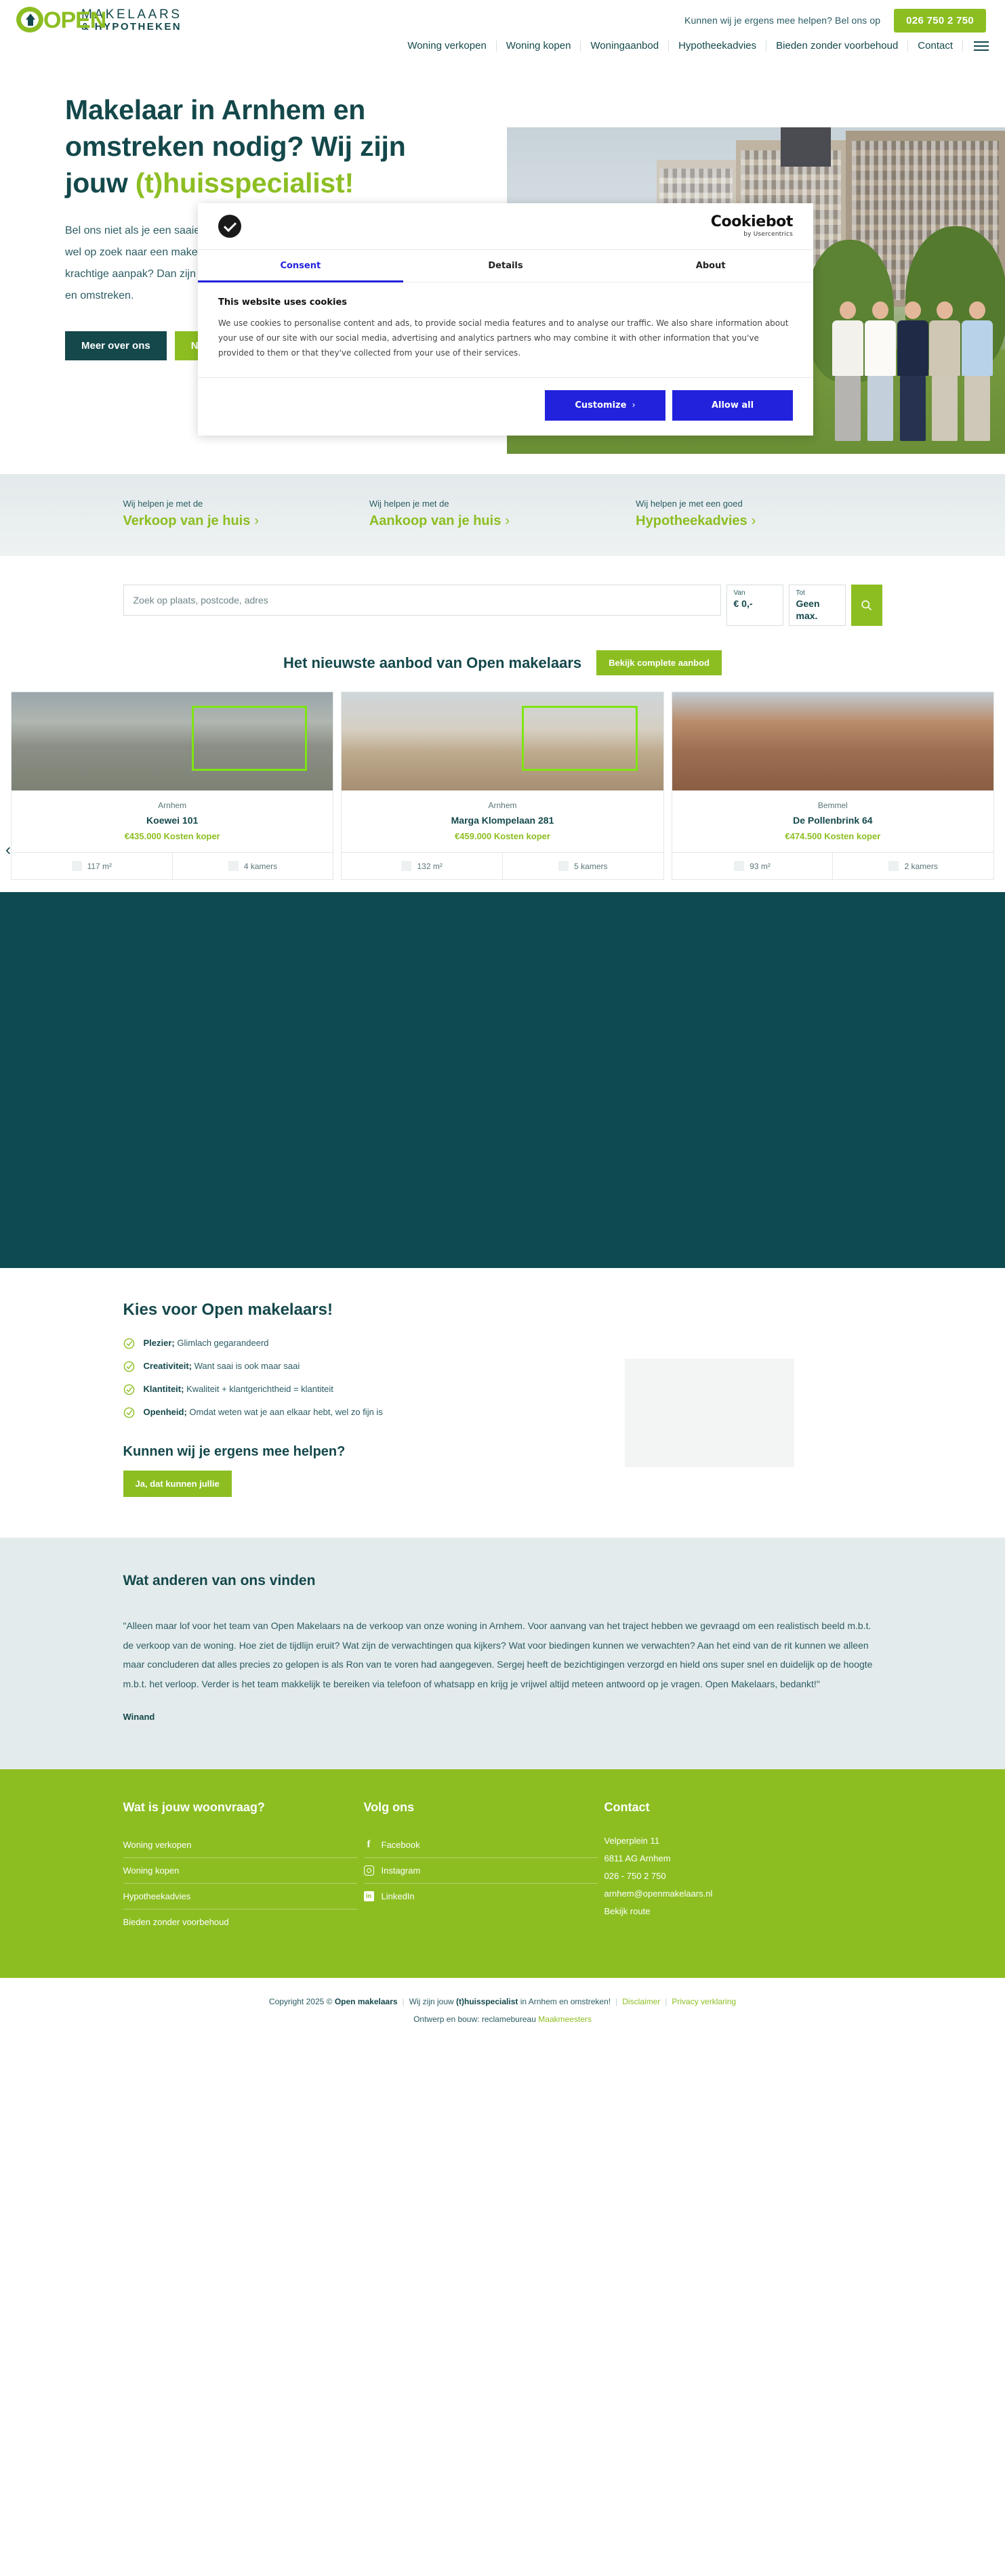 This screenshot has width=1005, height=2576. What do you see at coordinates (398, 1896) in the screenshot?
I see `linkedin-label: LinkedIn` at bounding box center [398, 1896].